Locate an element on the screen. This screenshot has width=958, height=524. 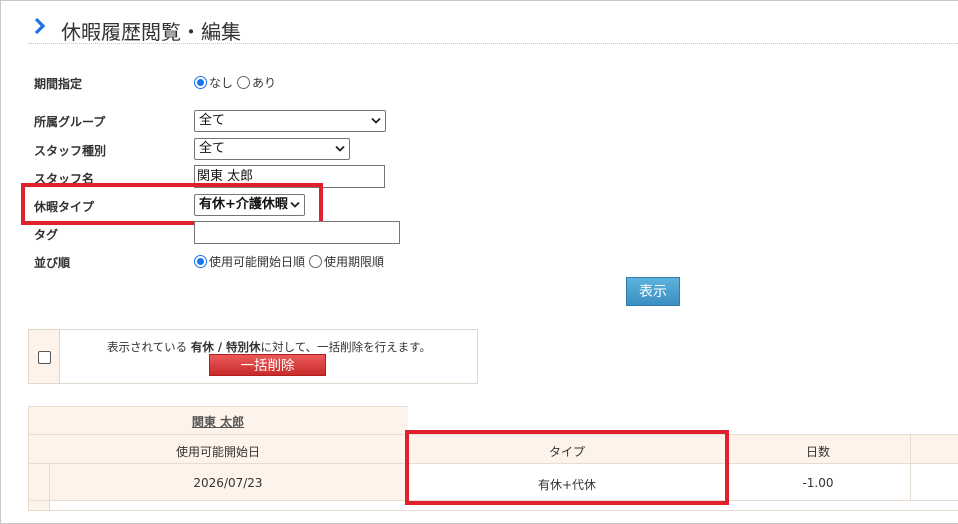
table-cell-days: -1.00 is located at coordinates (818, 483).